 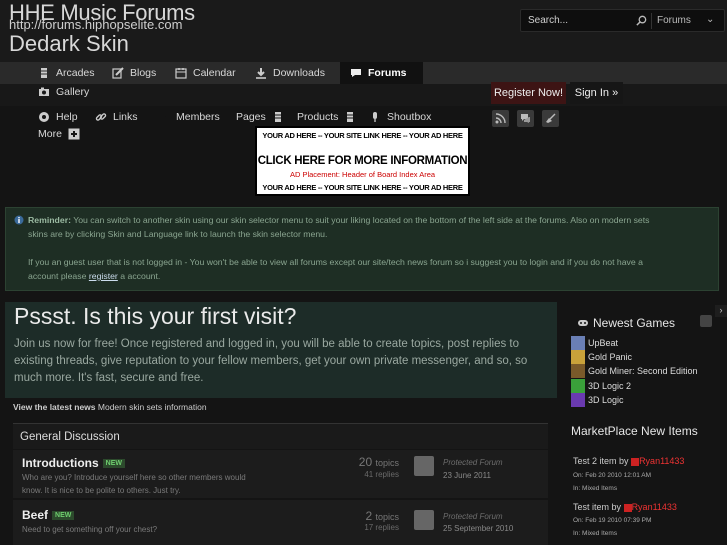 I want to click on game-item: Gold Panic, so click(x=601, y=357).